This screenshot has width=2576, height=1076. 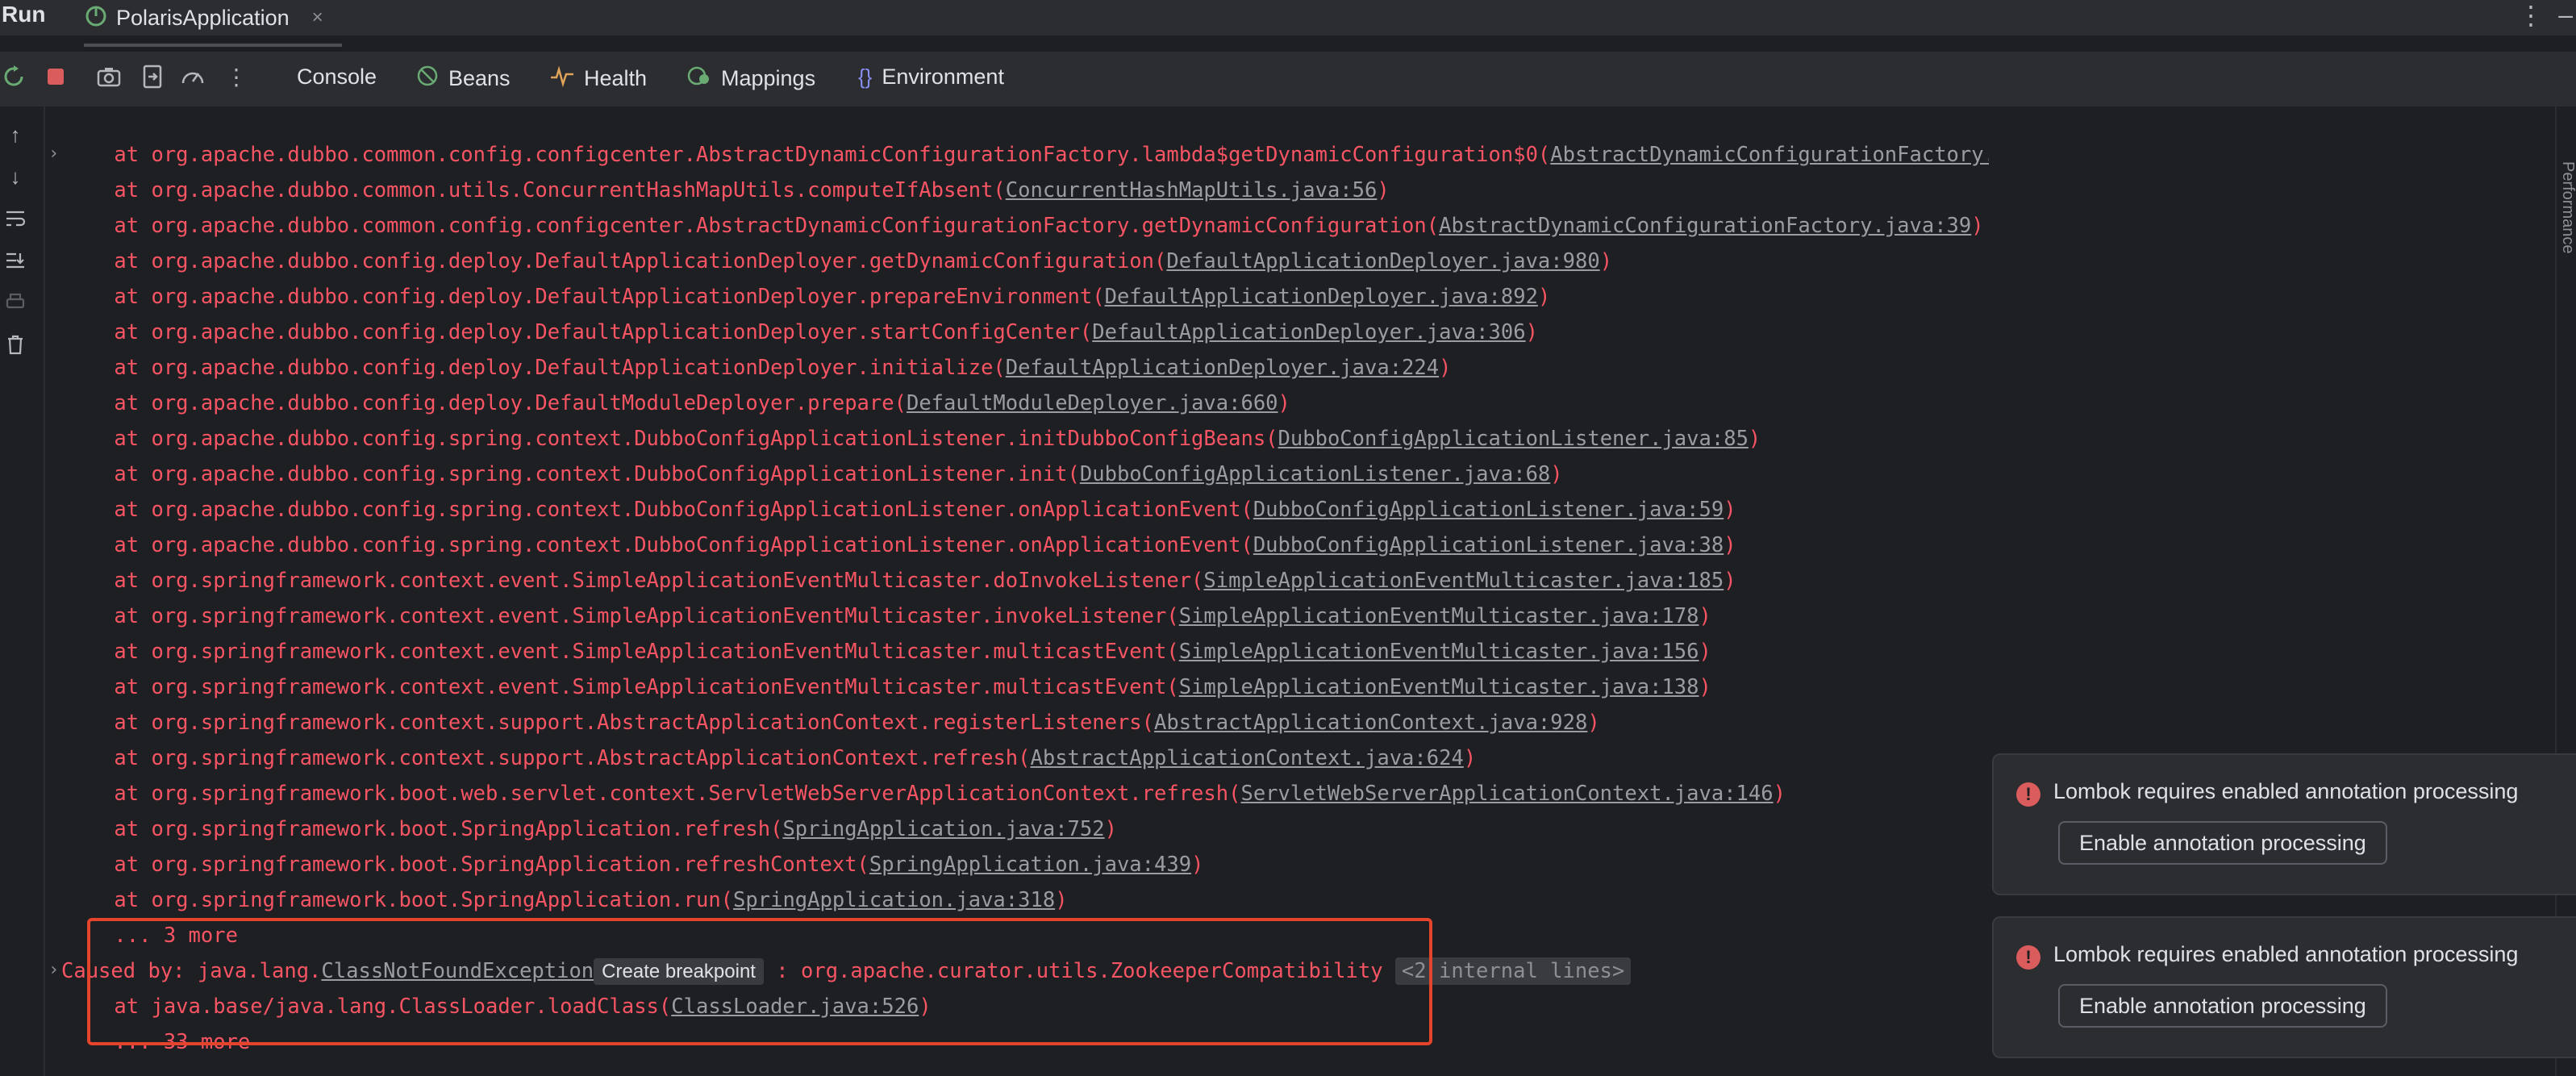 I want to click on print-icon, so click(x=15, y=302).